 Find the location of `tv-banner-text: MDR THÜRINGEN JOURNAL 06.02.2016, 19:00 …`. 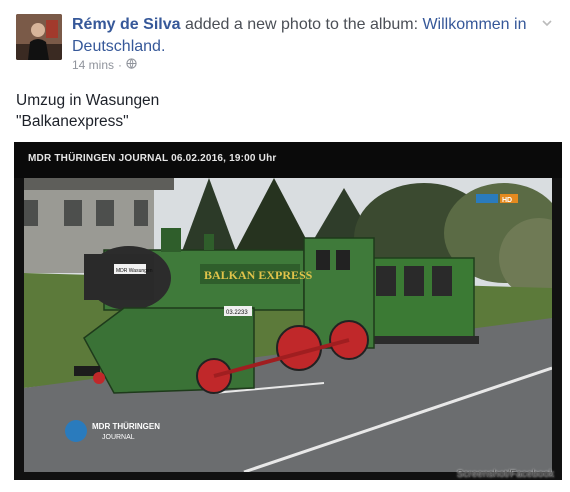

tv-banner-text: MDR THÜRINGEN JOURNAL 06.02.2016, 19:00 … is located at coordinates (152, 158).